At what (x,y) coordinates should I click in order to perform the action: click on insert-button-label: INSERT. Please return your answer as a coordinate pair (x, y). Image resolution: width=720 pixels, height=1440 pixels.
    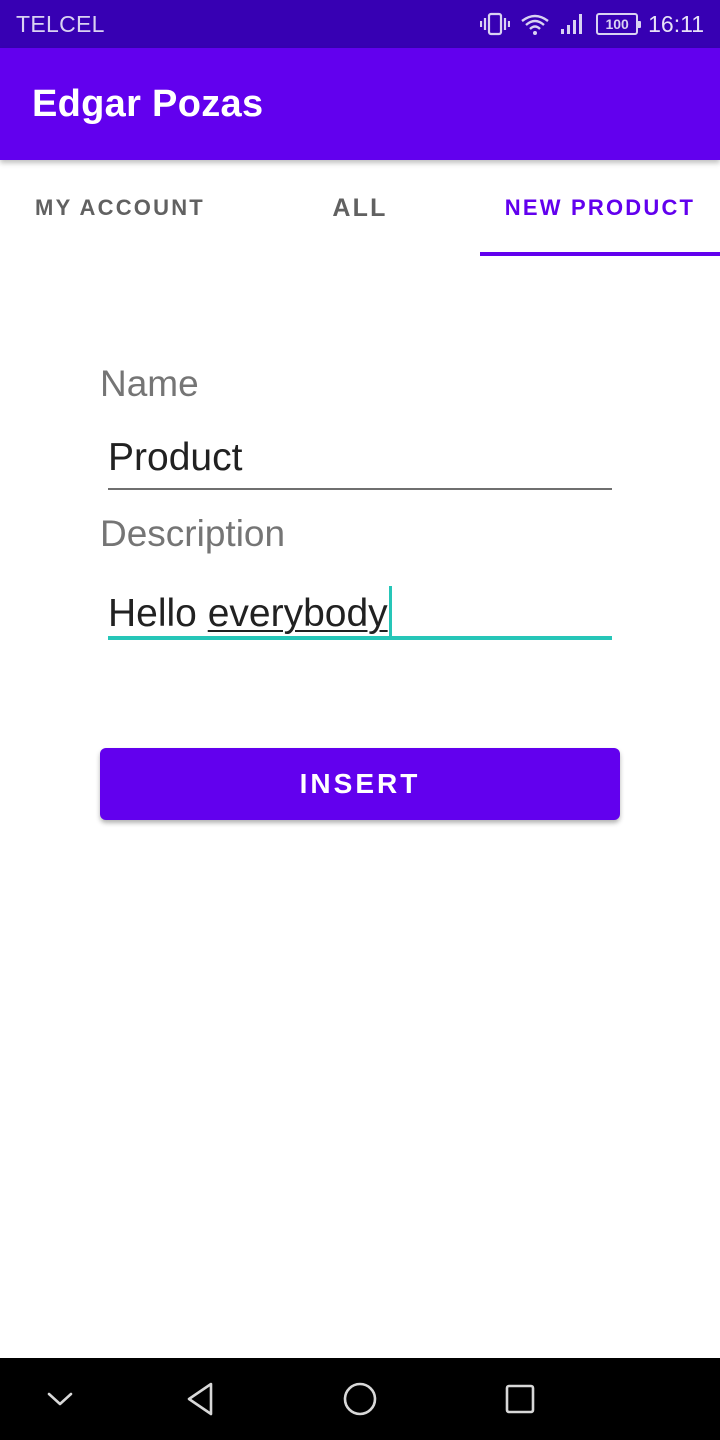
    Looking at the image, I should click on (360, 783).